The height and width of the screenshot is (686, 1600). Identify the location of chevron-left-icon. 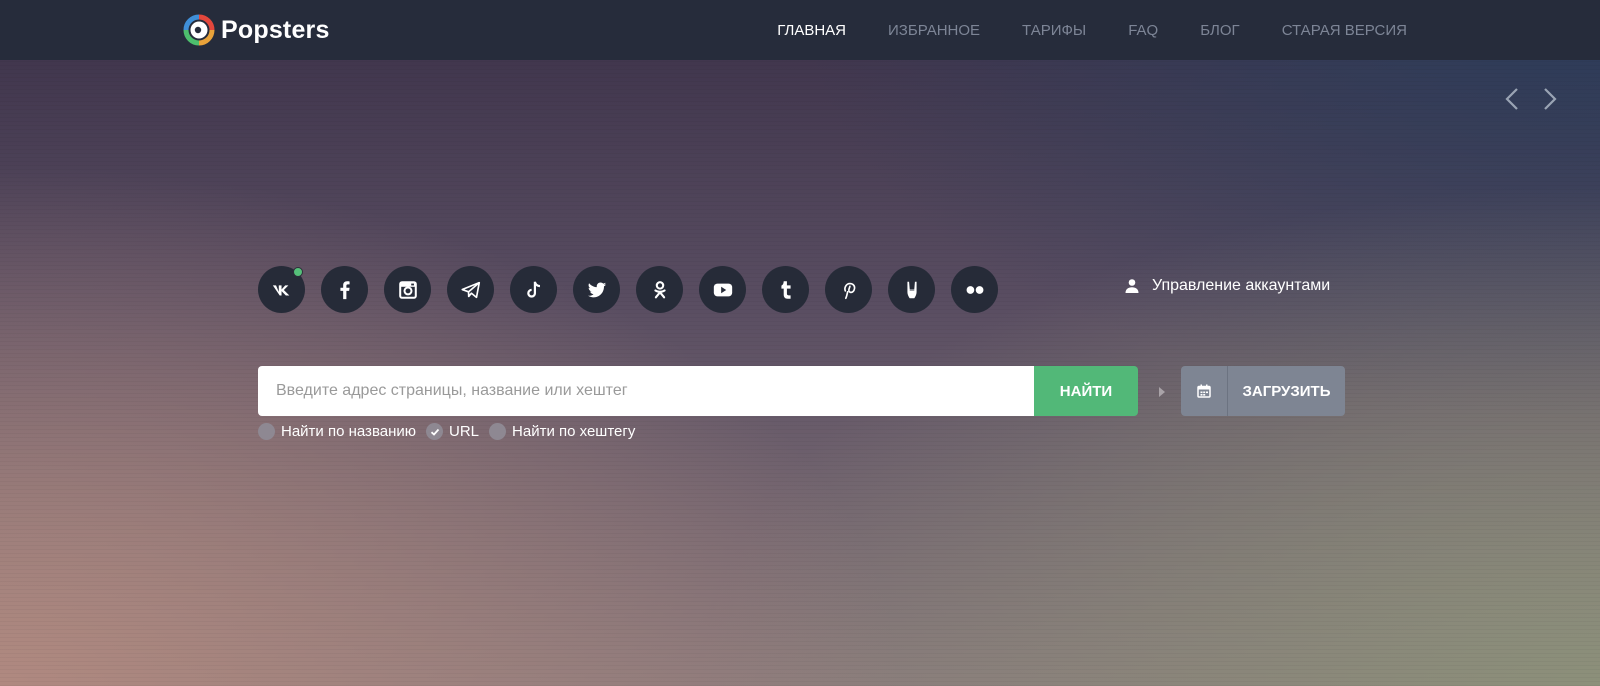
(1513, 99).